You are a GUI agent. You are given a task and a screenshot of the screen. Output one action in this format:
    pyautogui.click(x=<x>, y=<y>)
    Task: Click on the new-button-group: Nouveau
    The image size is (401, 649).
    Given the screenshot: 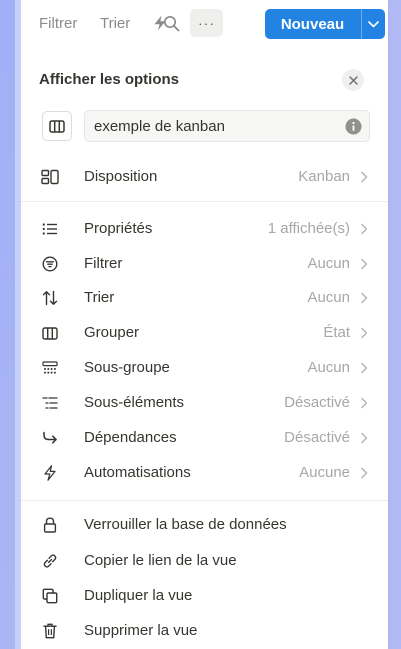 What is the action you would take?
    pyautogui.click(x=325, y=24)
    